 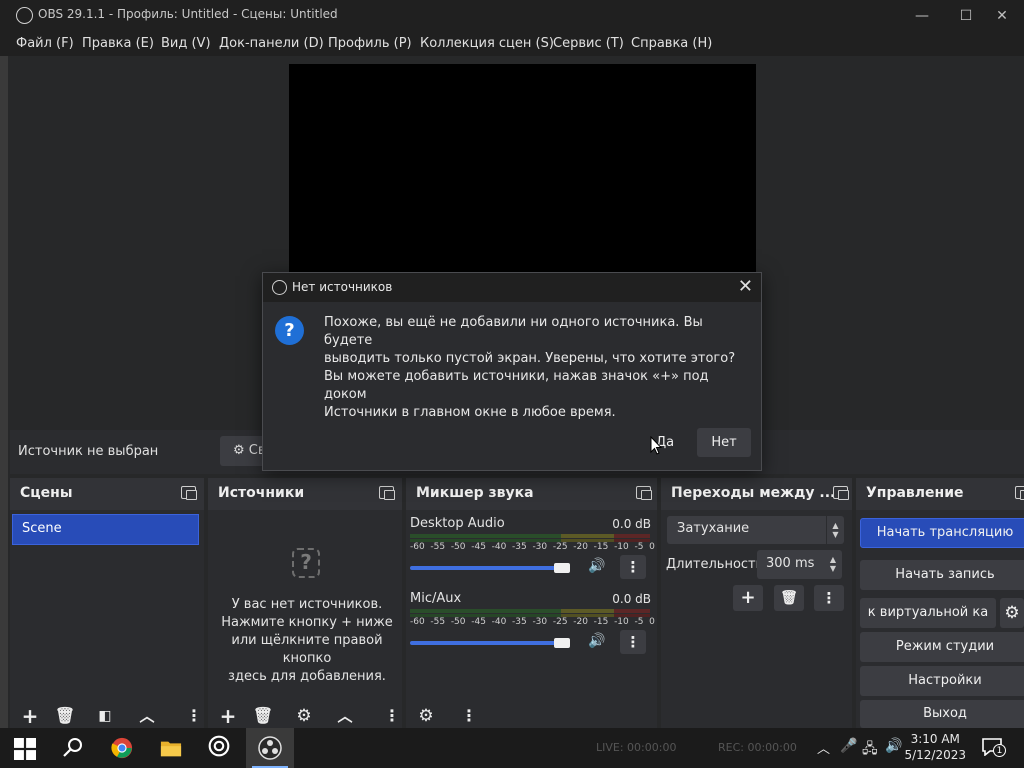 I want to click on add-scene-button: +, so click(x=30, y=716).